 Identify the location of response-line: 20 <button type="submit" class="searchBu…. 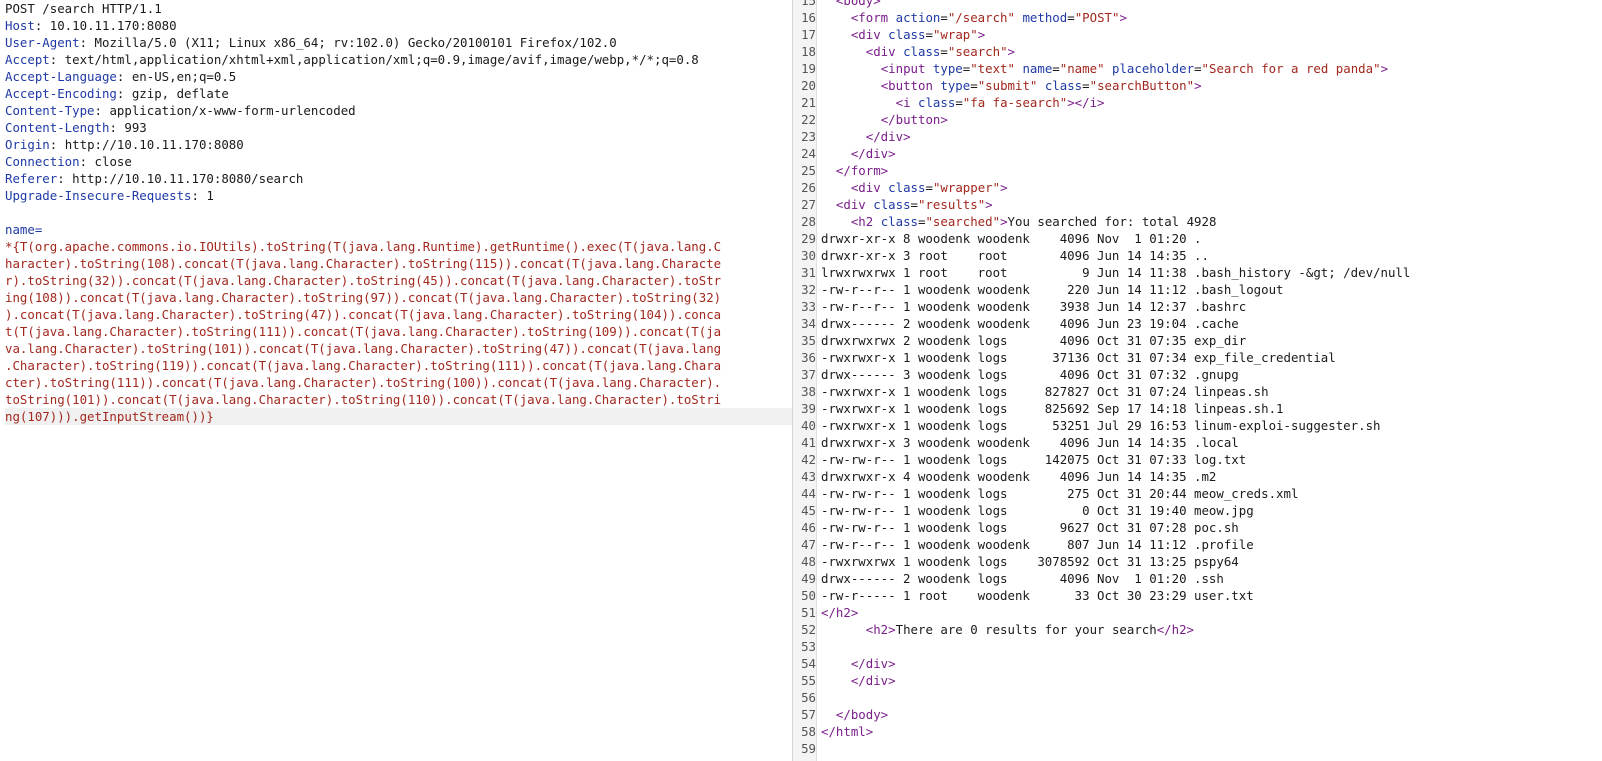
(1197, 85).